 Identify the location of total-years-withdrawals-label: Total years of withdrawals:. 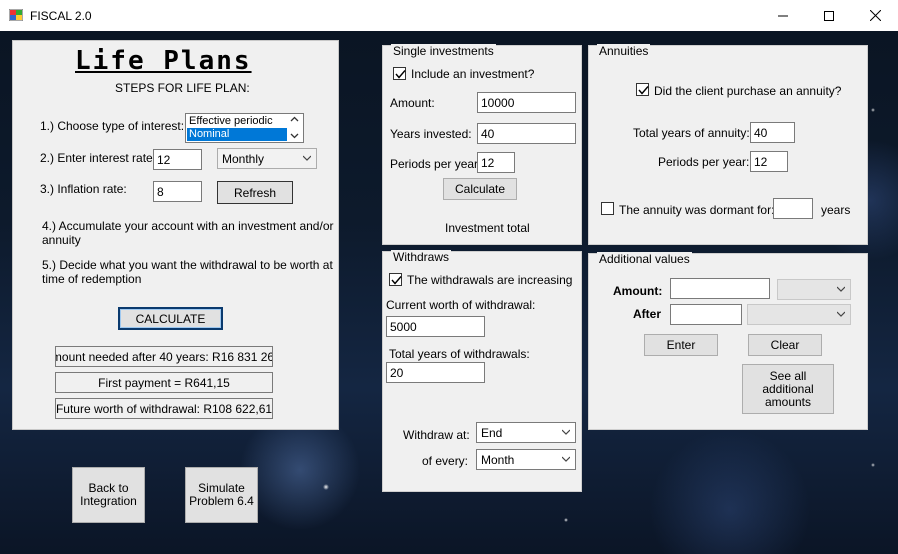
(459, 354).